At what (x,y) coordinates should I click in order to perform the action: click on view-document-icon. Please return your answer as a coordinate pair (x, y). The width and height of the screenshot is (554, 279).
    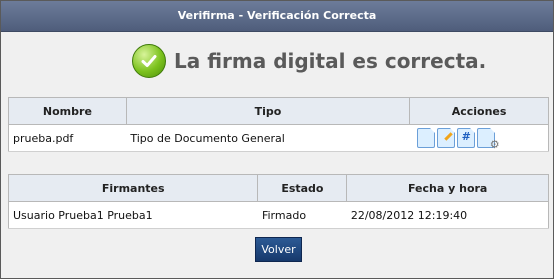
    Looking at the image, I should click on (425, 138).